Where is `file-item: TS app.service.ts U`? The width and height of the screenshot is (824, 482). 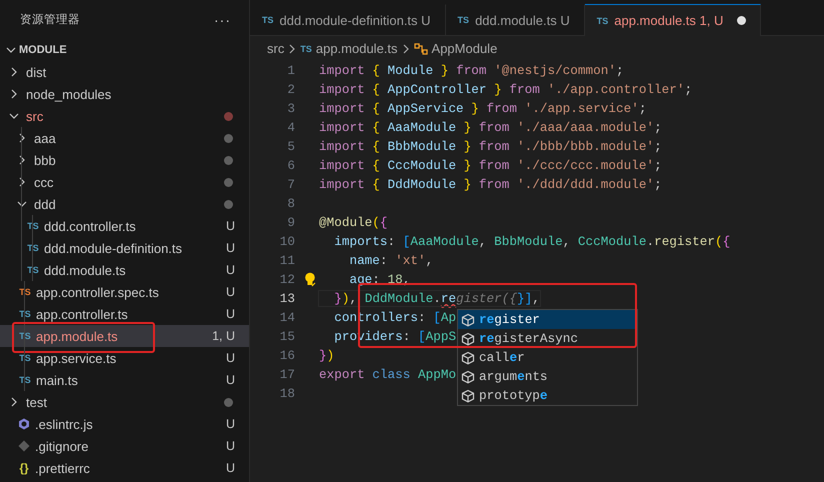 file-item: TS app.service.ts U is located at coordinates (124, 358).